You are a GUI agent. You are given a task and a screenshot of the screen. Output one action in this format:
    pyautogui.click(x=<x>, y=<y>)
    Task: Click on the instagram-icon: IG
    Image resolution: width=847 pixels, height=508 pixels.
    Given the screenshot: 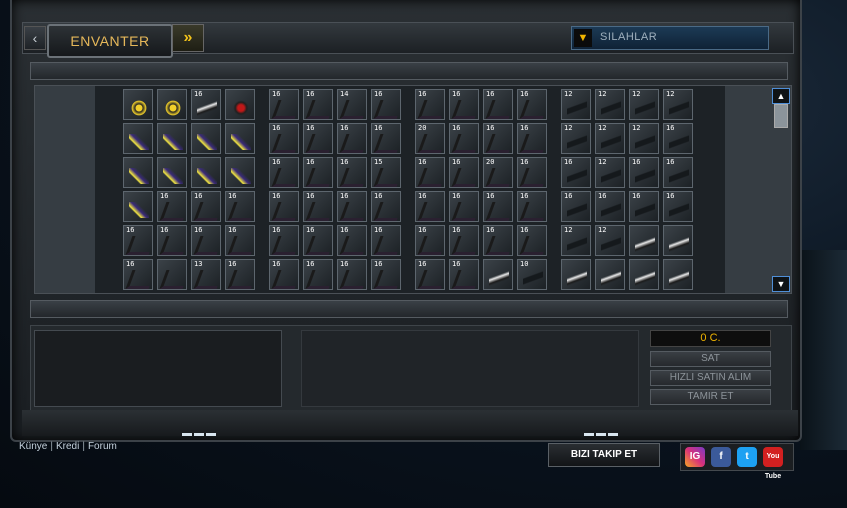 What is the action you would take?
    pyautogui.click(x=695, y=457)
    